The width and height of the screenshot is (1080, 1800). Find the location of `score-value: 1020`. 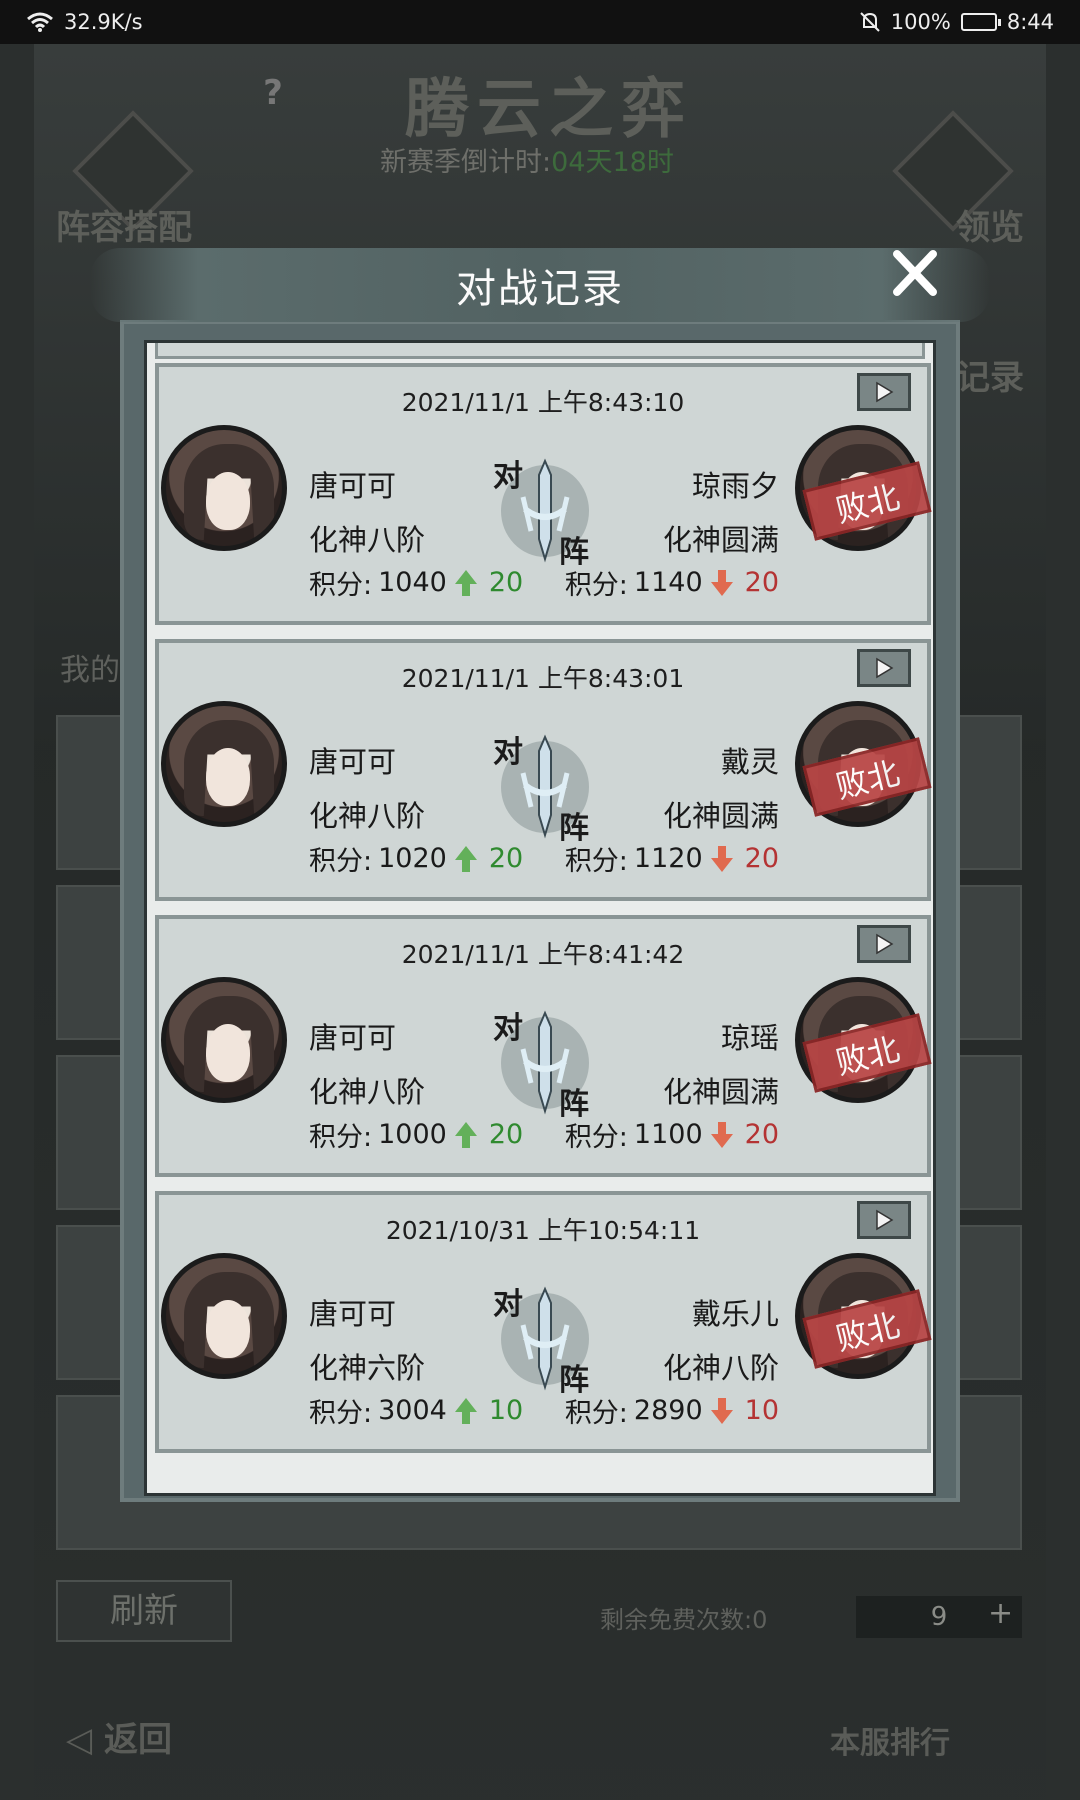

score-value: 1020 is located at coordinates (412, 858).